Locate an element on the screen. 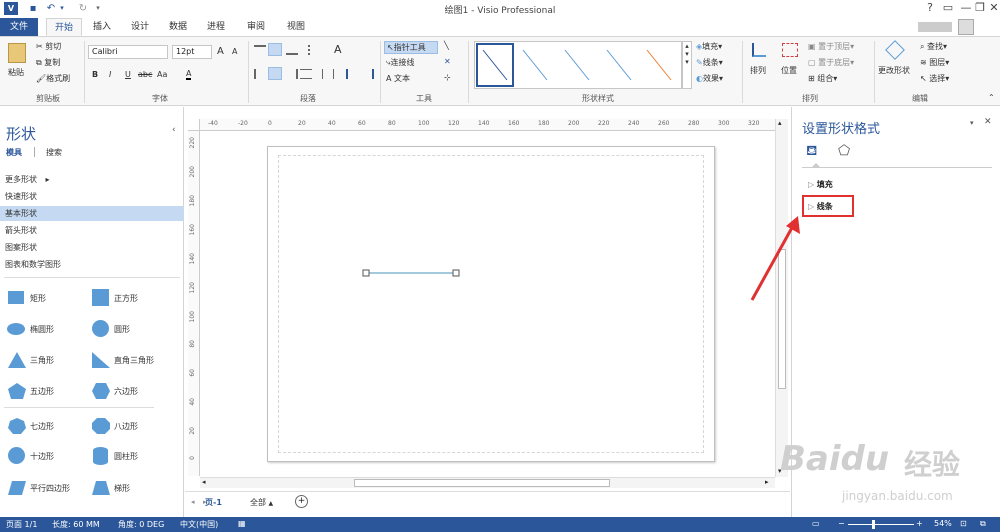 The height and width of the screenshot is (532, 1000). stencil-pattern-shapes: 图案形状 is located at coordinates (21, 247).